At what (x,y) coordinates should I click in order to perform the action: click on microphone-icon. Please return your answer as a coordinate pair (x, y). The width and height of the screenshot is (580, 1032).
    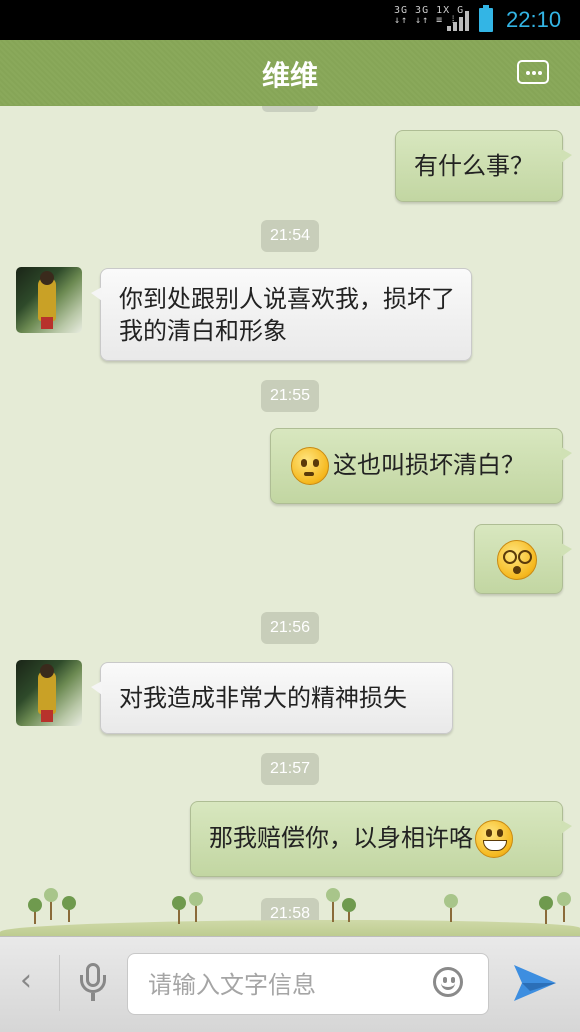
    Looking at the image, I should click on (93, 983).